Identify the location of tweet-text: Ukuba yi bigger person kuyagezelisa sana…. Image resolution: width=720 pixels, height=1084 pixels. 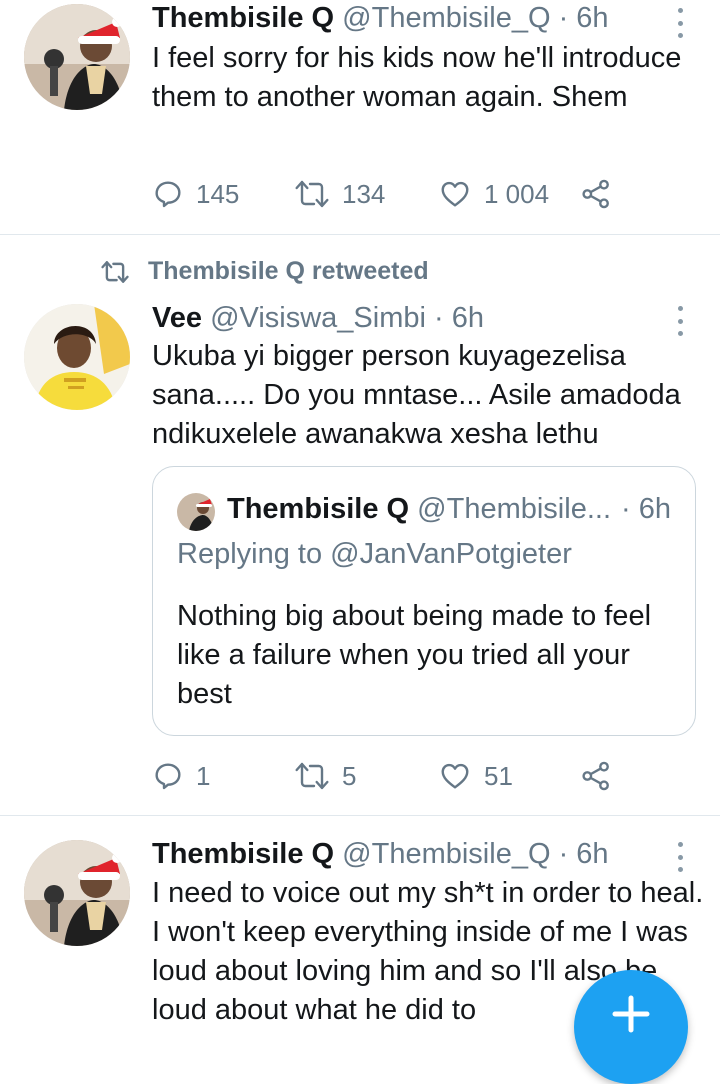
(416, 395).